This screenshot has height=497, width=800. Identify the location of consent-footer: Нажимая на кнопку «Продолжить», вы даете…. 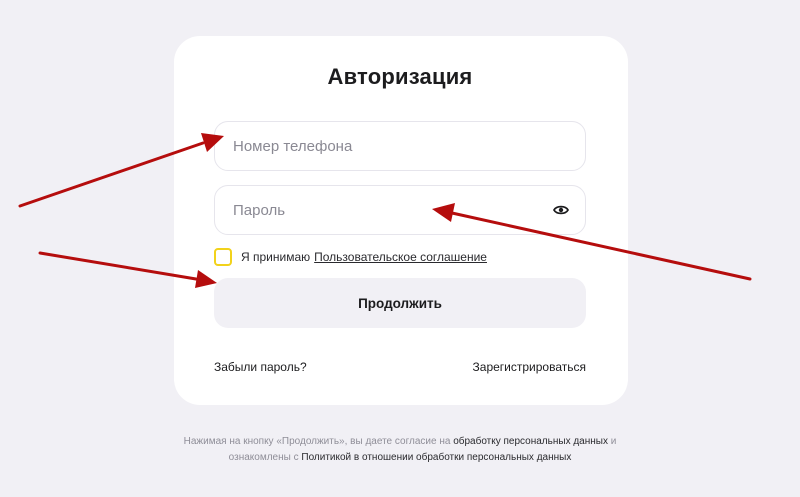
(400, 450).